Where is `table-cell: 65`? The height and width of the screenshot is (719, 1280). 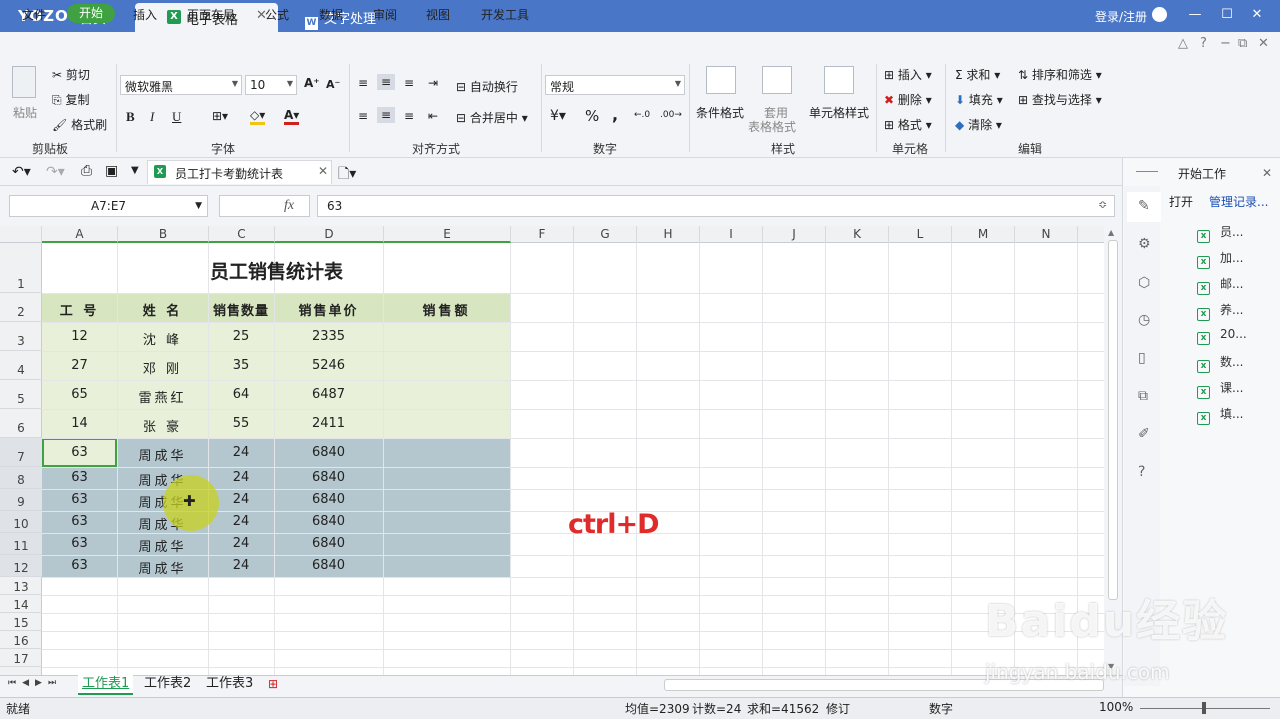
table-cell: 65 is located at coordinates (79, 394).